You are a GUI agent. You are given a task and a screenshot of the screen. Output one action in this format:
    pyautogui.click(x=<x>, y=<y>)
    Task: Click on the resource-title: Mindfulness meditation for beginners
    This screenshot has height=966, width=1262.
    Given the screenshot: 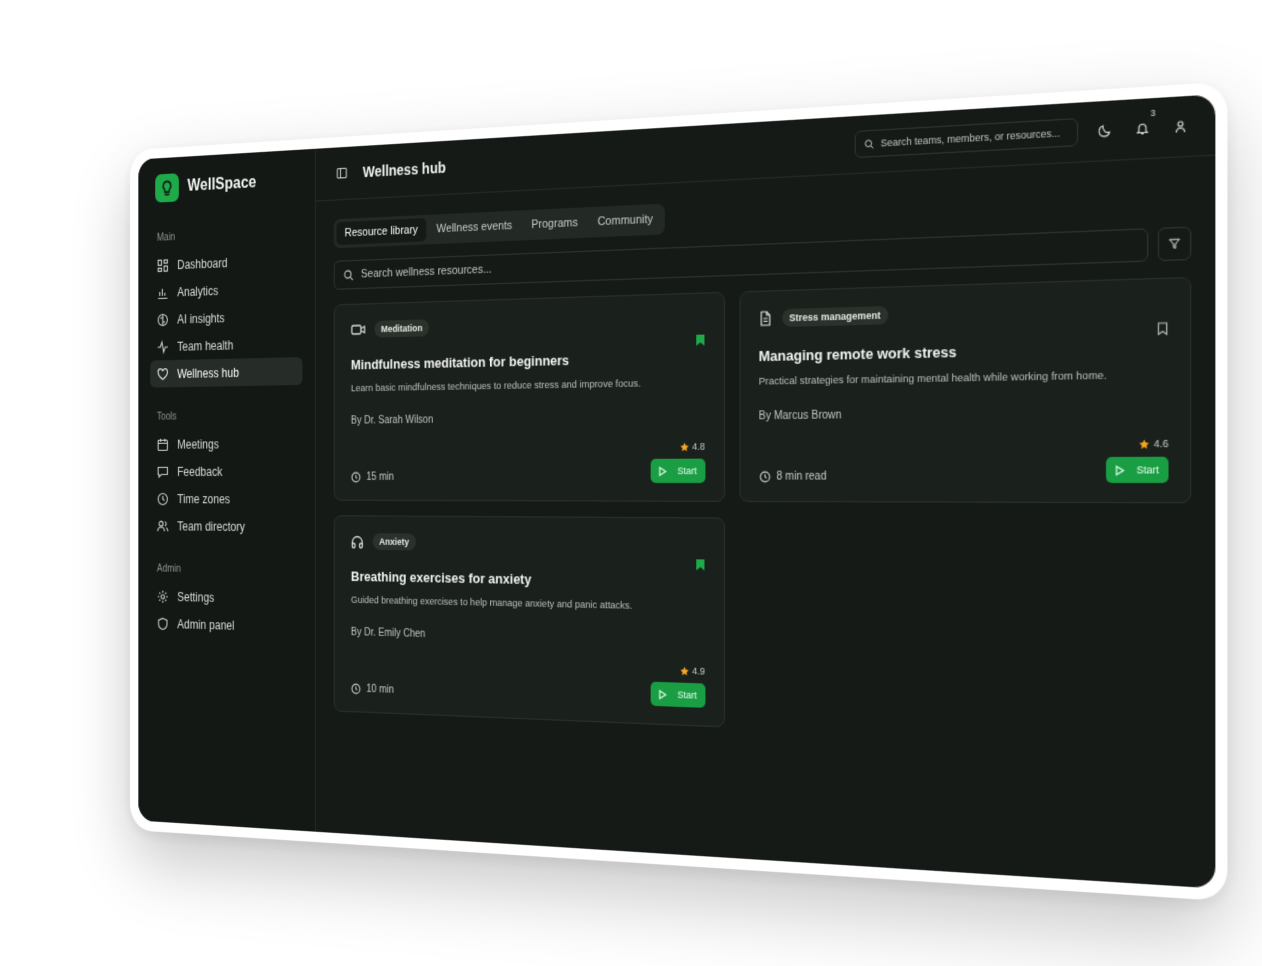 What is the action you would take?
    pyautogui.click(x=528, y=361)
    